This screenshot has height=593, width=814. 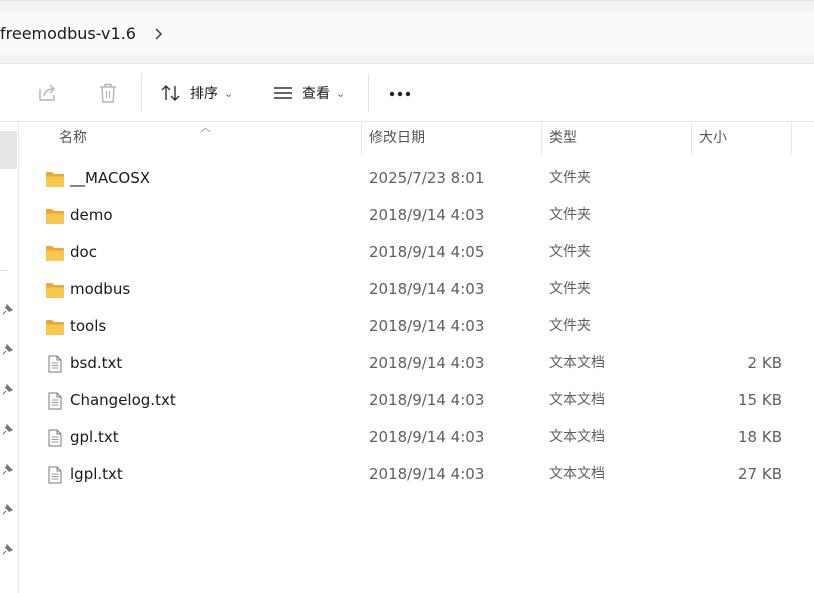 I want to click on table-row: lgpl.txt 2018/9/14 4:03 文本文档 27 KB, so click(x=416, y=474).